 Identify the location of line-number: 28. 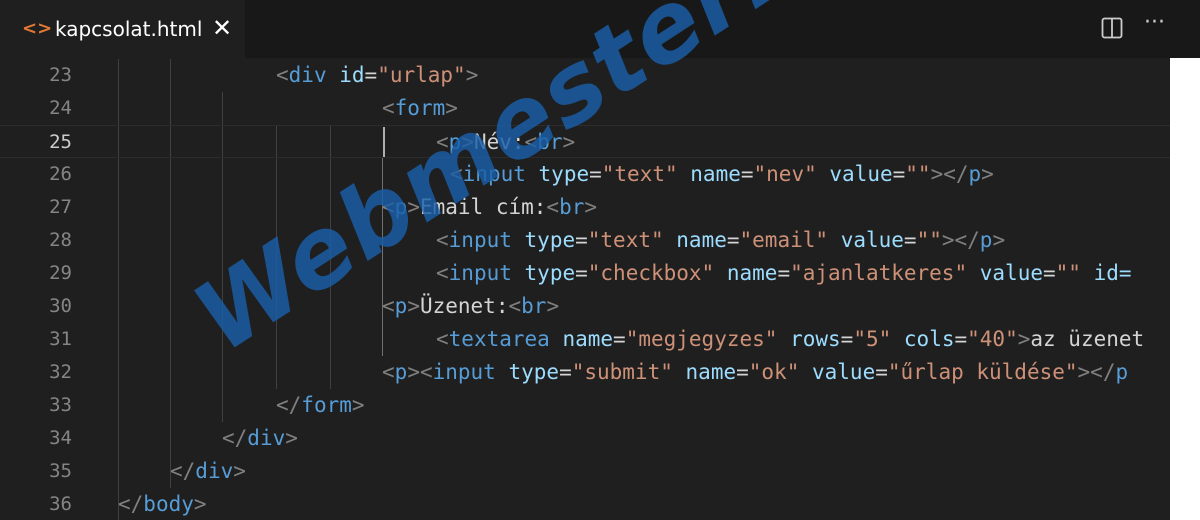
(60, 240).